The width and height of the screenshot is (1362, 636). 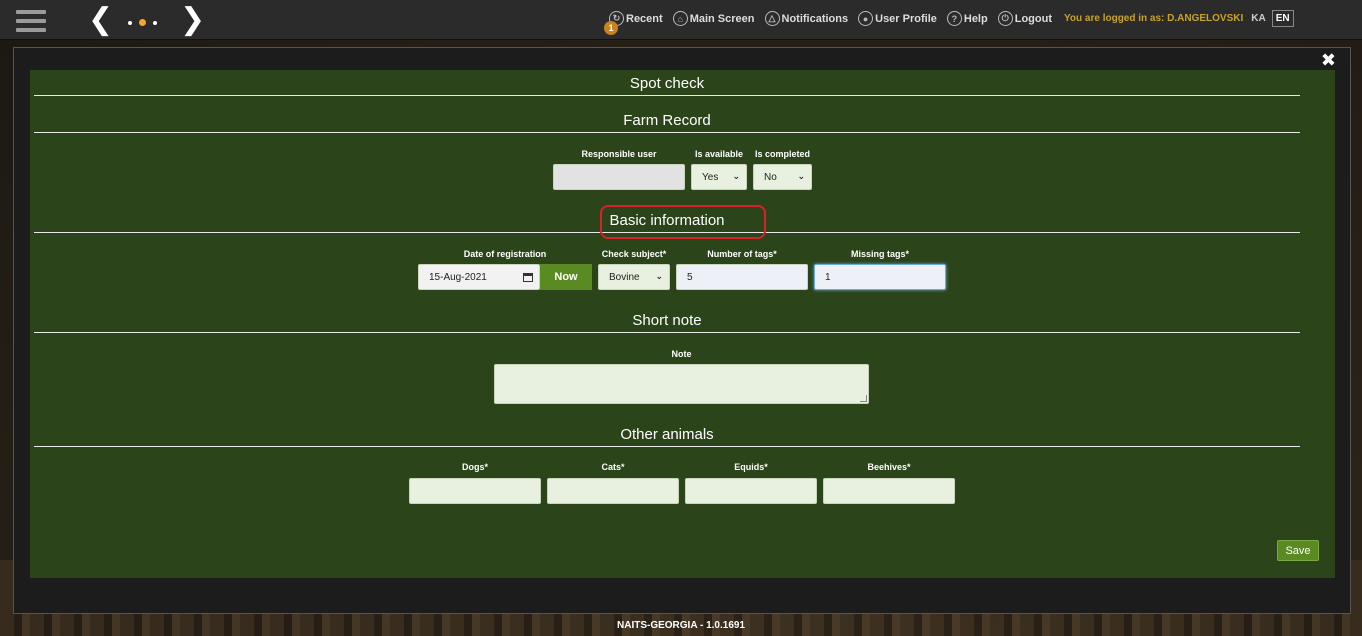 What do you see at coordinates (683, 222) in the screenshot?
I see `annotation-highlight` at bounding box center [683, 222].